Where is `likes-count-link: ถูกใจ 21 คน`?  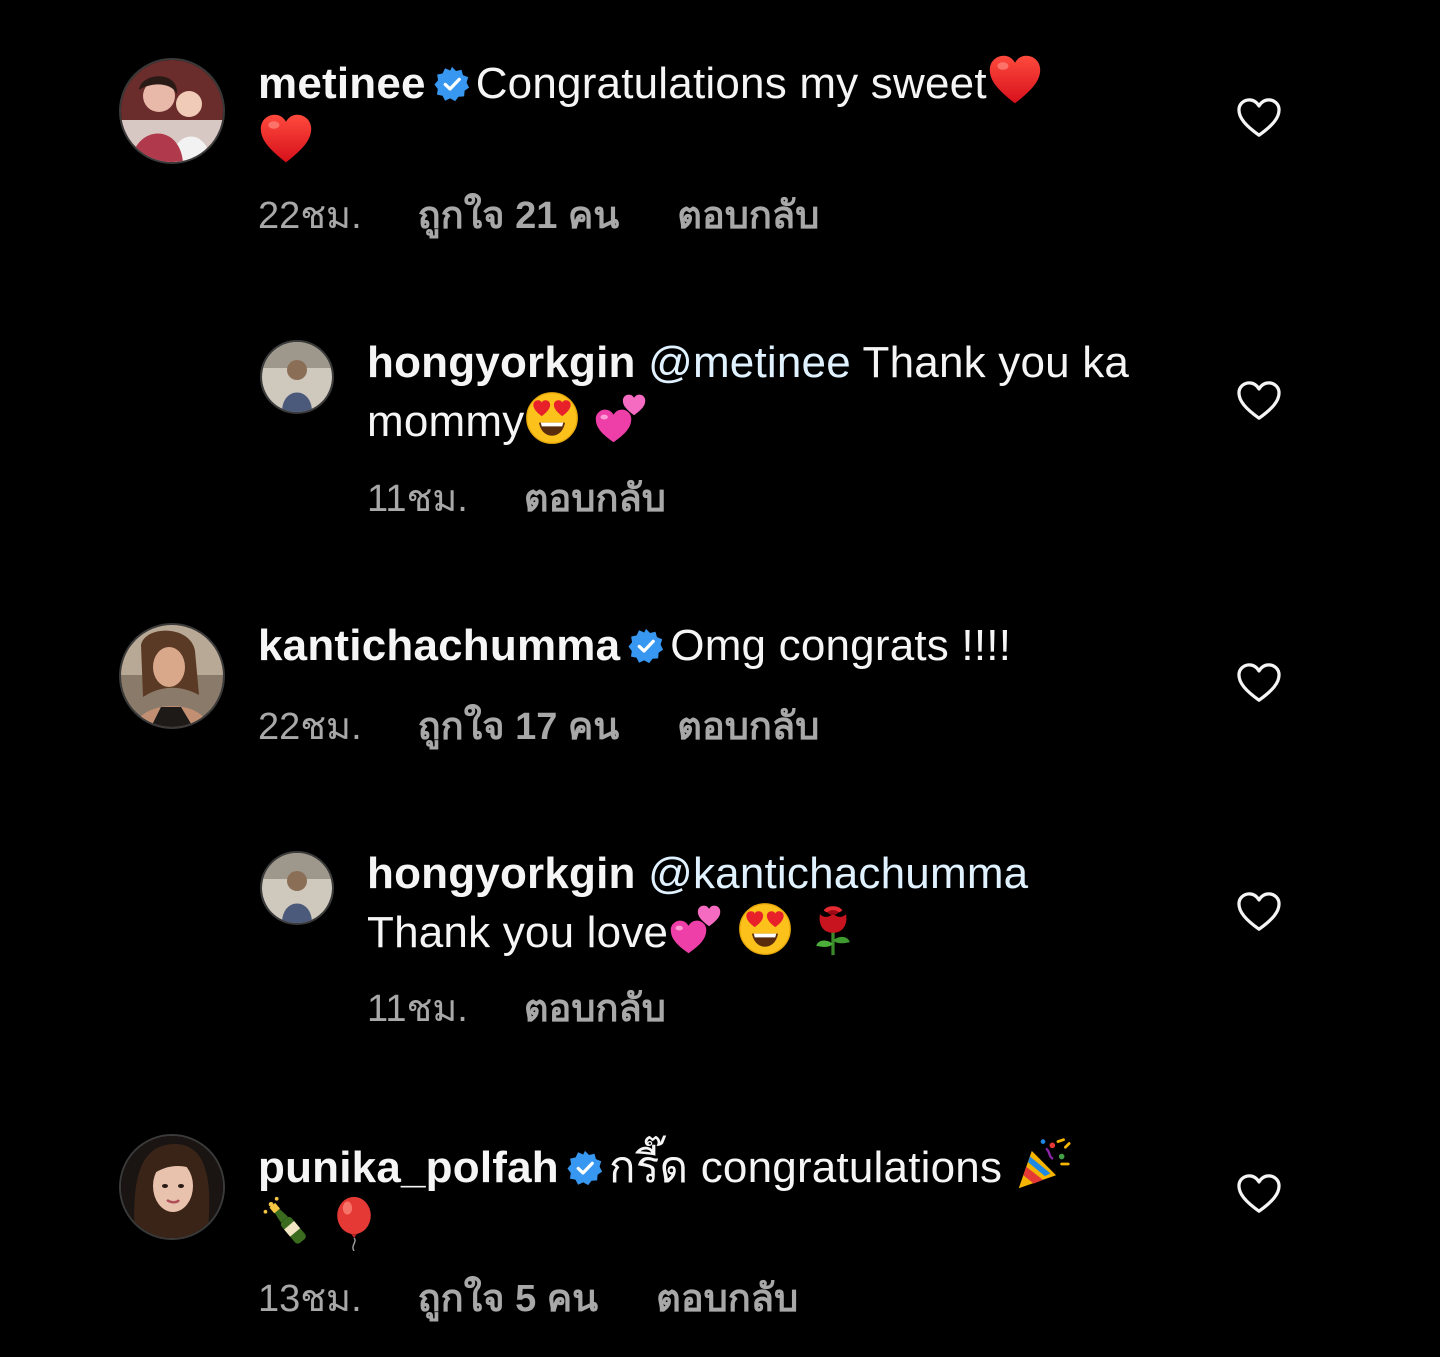 likes-count-link: ถูกใจ 21 คน is located at coordinates (519, 216).